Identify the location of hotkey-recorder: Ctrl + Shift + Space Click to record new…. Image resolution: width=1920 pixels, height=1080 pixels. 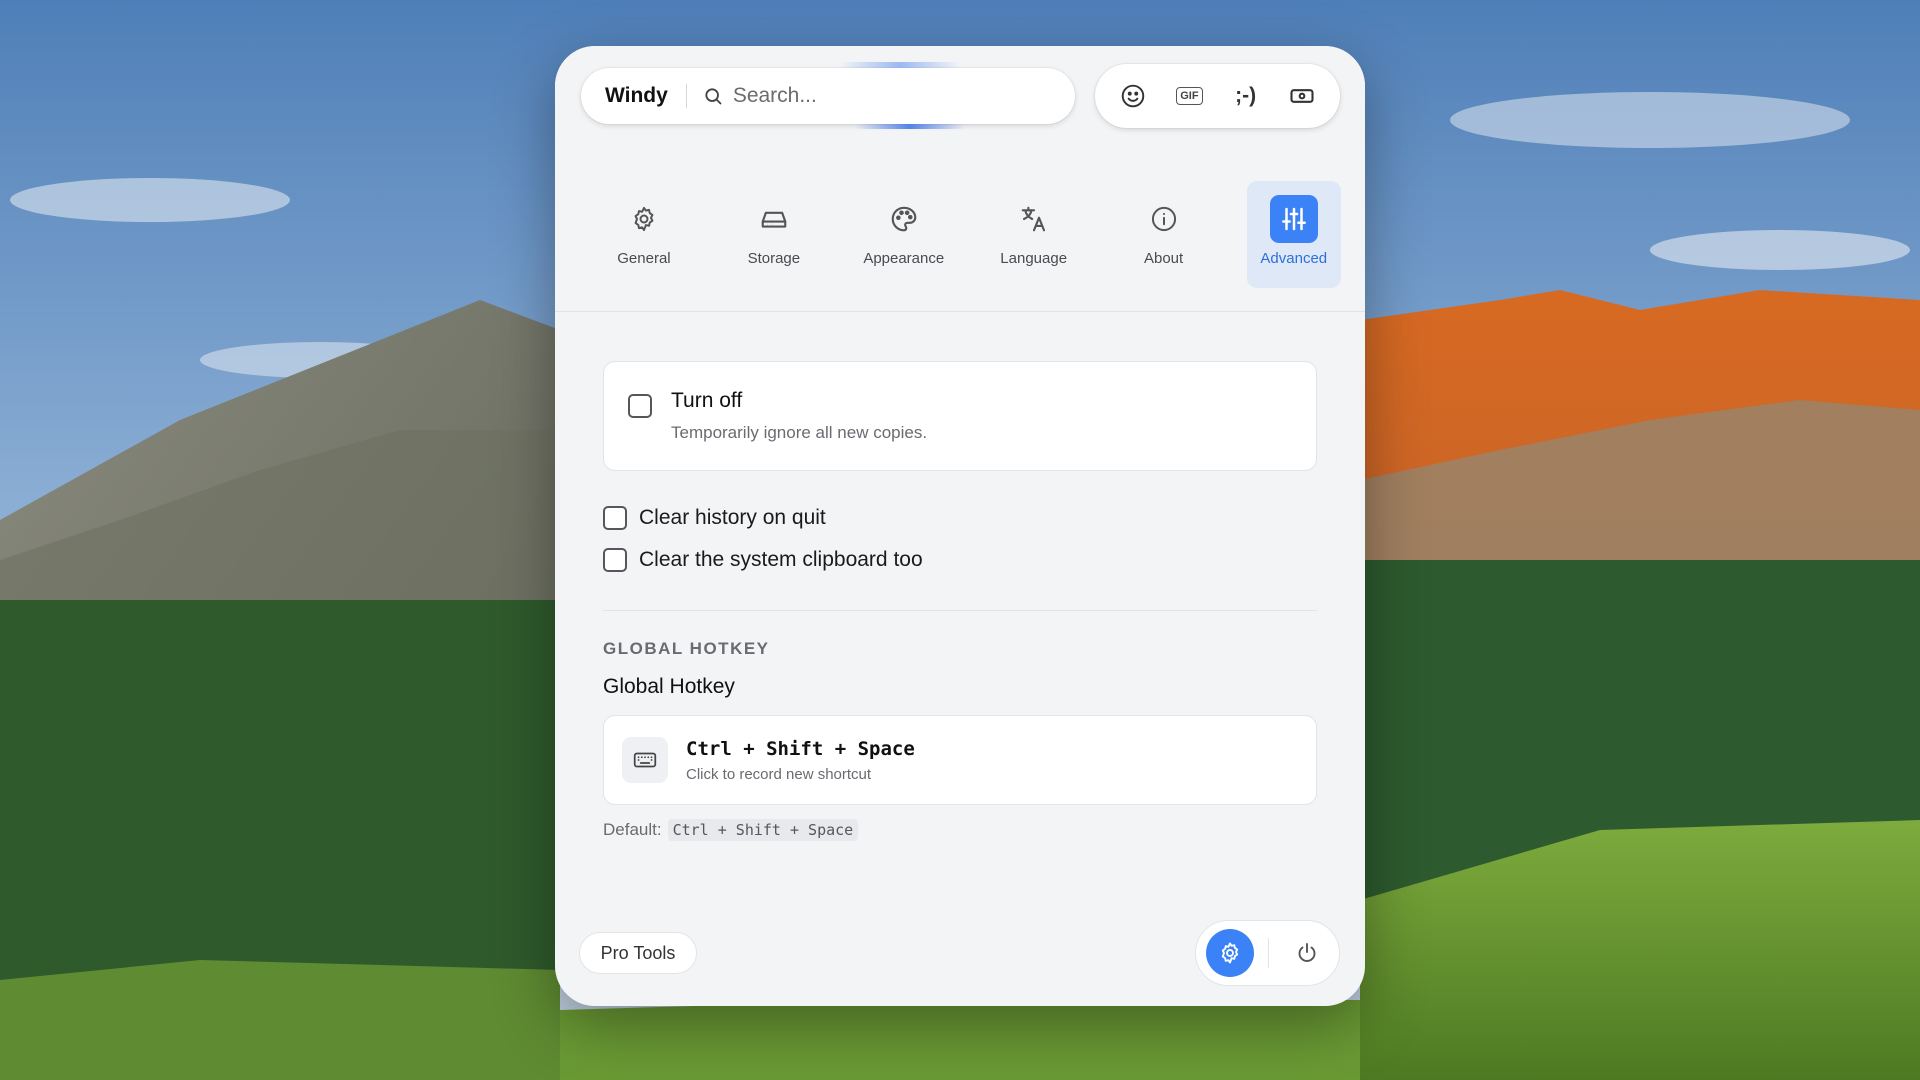
(960, 760).